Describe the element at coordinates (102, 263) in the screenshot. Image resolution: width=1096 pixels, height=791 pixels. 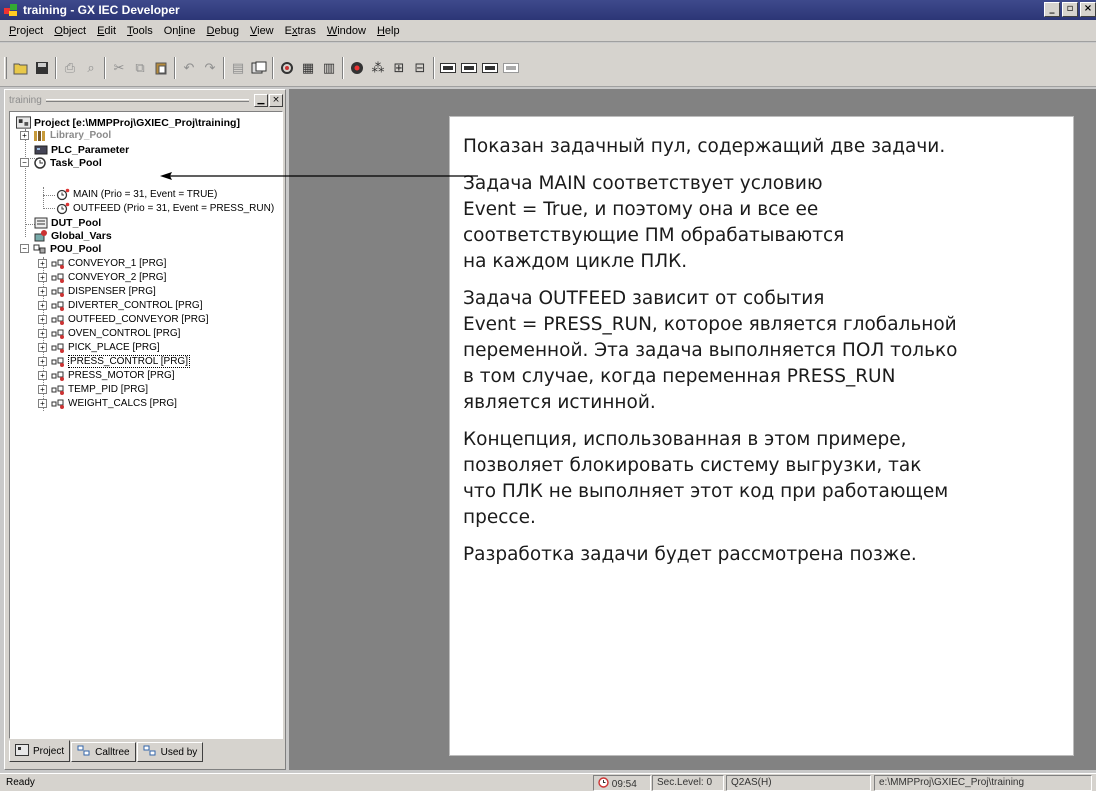
I see `tree-node-pou: + CONVEYOR_1 [PRG]` at that location.